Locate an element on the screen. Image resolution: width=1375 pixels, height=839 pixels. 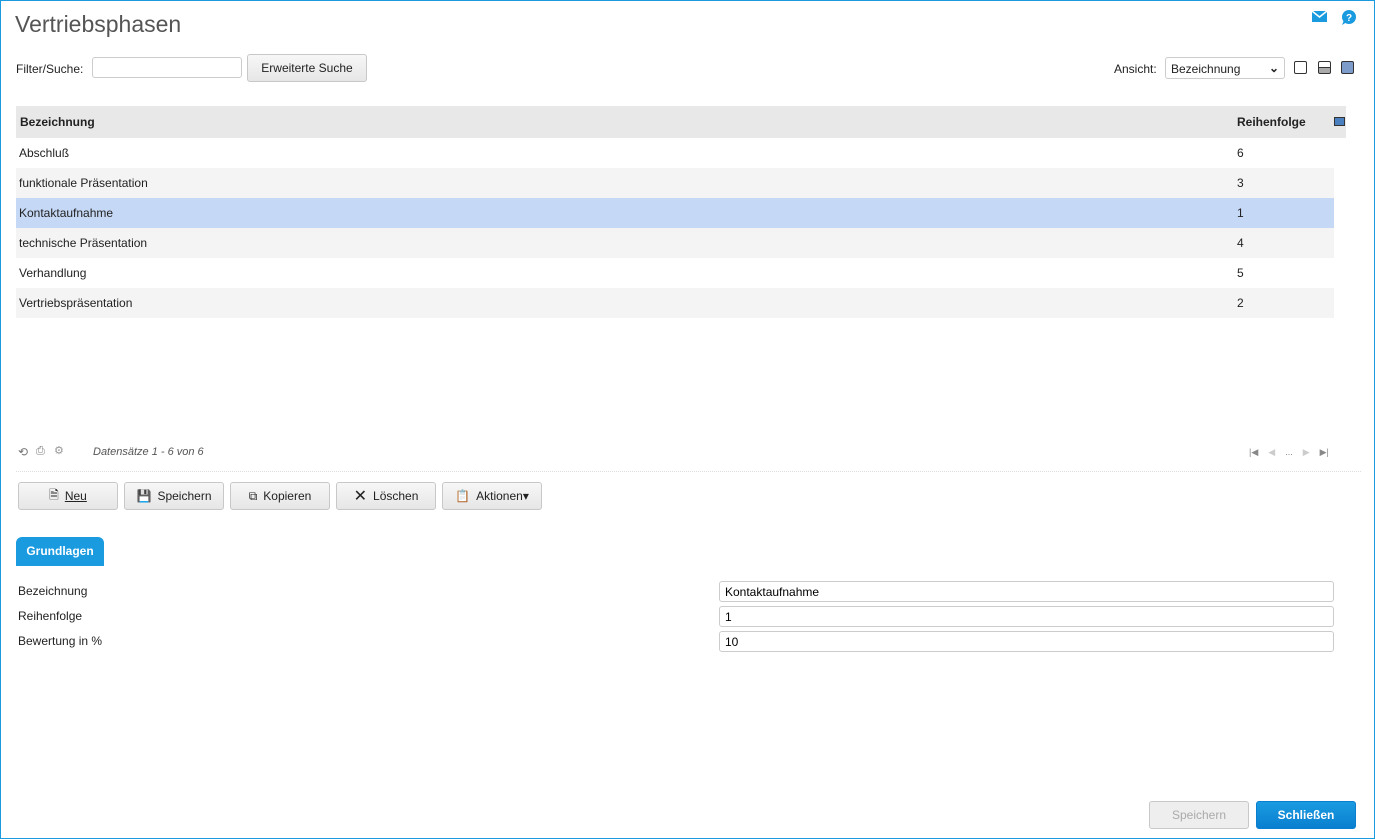
chevron-down-icon: ⌄ is located at coordinates (1273, 68).